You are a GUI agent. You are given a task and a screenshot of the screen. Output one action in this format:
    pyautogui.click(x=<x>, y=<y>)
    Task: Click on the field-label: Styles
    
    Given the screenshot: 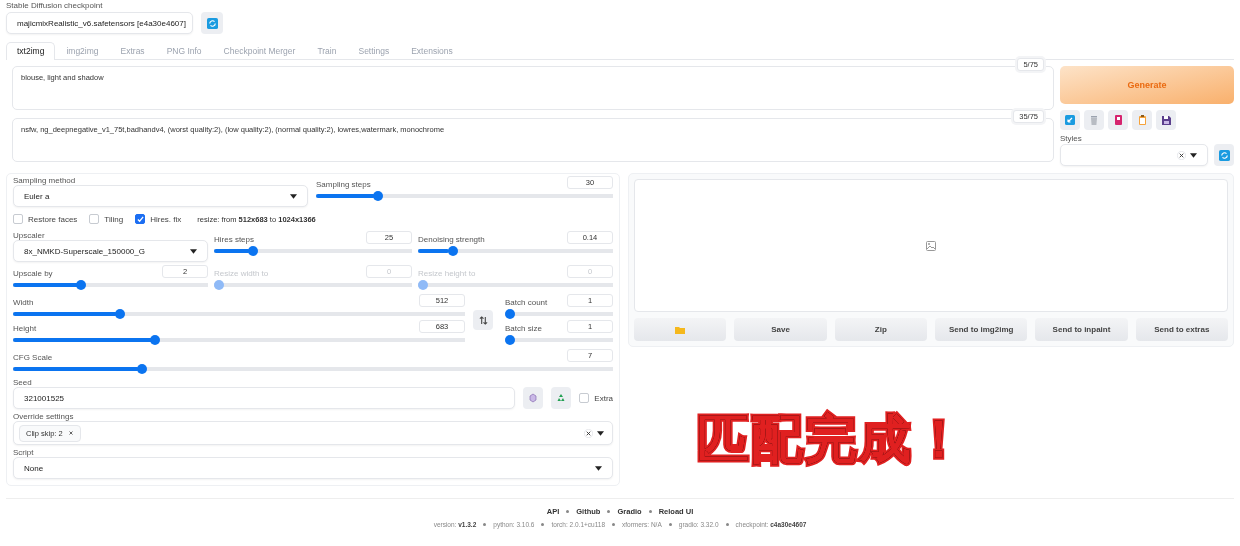 What is the action you would take?
    pyautogui.click(x=1071, y=138)
    